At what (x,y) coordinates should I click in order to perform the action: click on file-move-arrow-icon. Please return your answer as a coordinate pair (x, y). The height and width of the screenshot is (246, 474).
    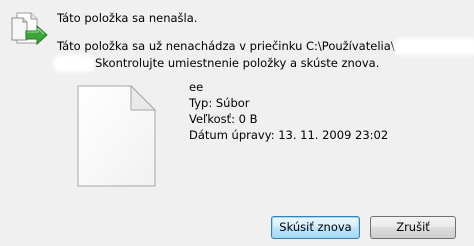
    Looking at the image, I should click on (30, 30).